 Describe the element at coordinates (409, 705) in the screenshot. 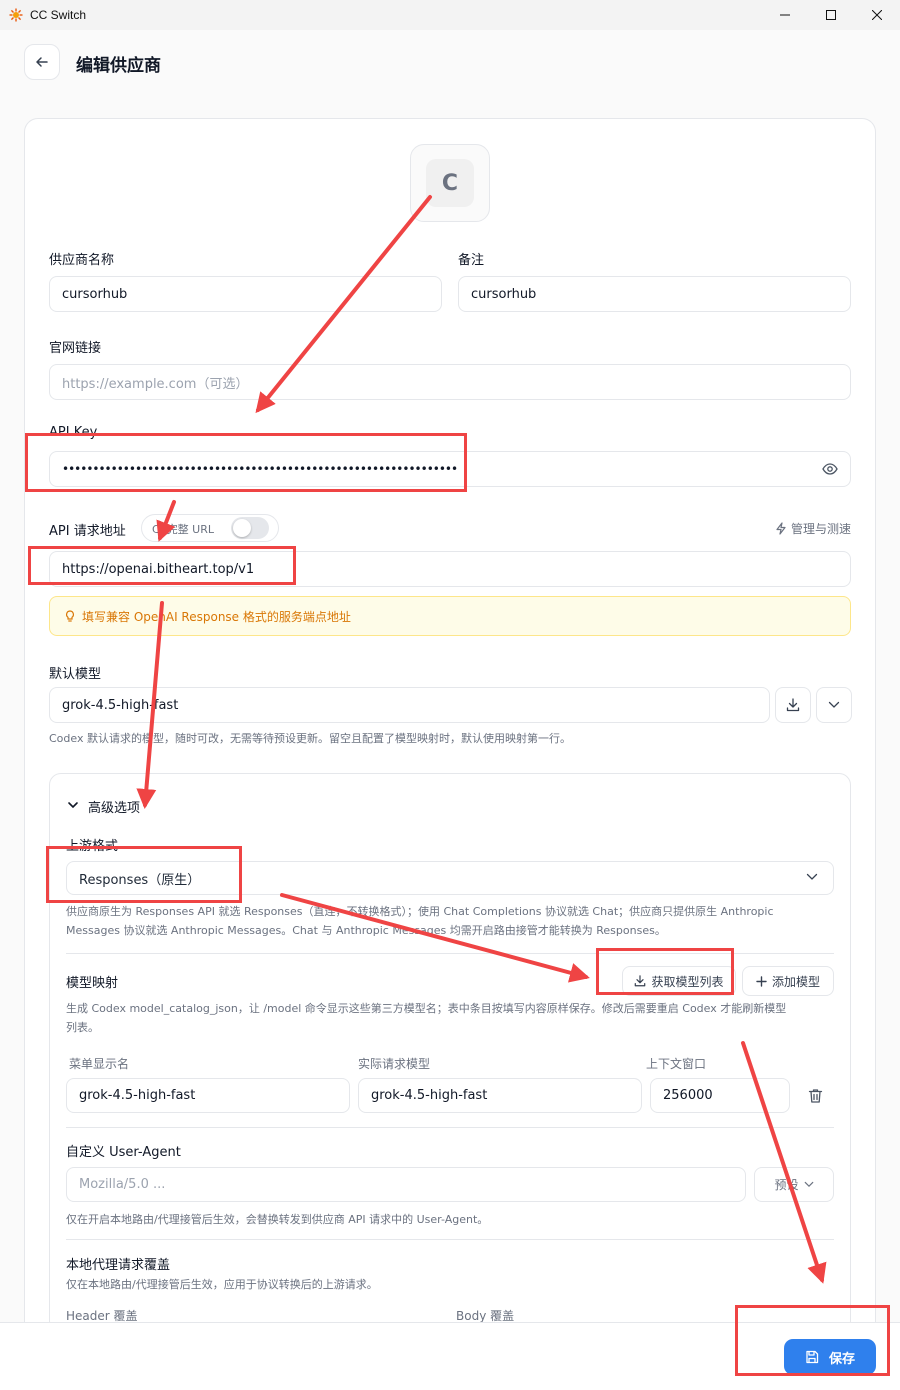

I see `default-model-input: grok-4.5-high-fast` at that location.